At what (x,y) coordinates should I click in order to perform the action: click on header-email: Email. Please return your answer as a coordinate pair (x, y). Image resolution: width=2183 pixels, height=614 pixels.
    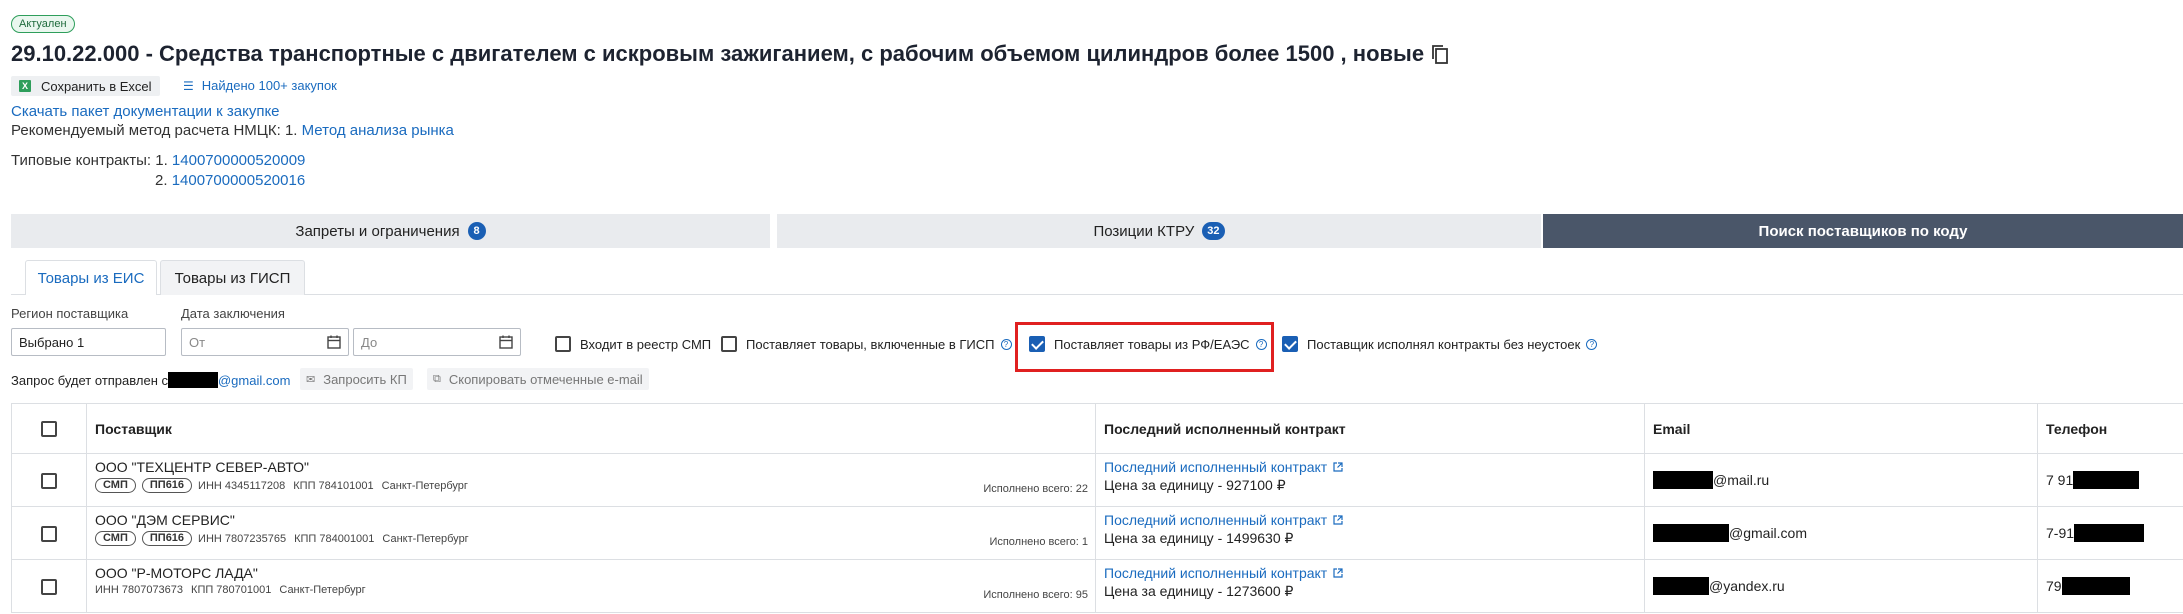
    Looking at the image, I should click on (1841, 428).